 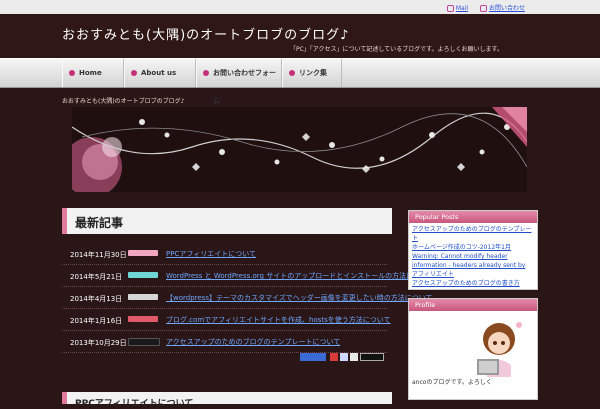 I want to click on profile-text: ancoのブログです。よろしく, so click(x=452, y=382).